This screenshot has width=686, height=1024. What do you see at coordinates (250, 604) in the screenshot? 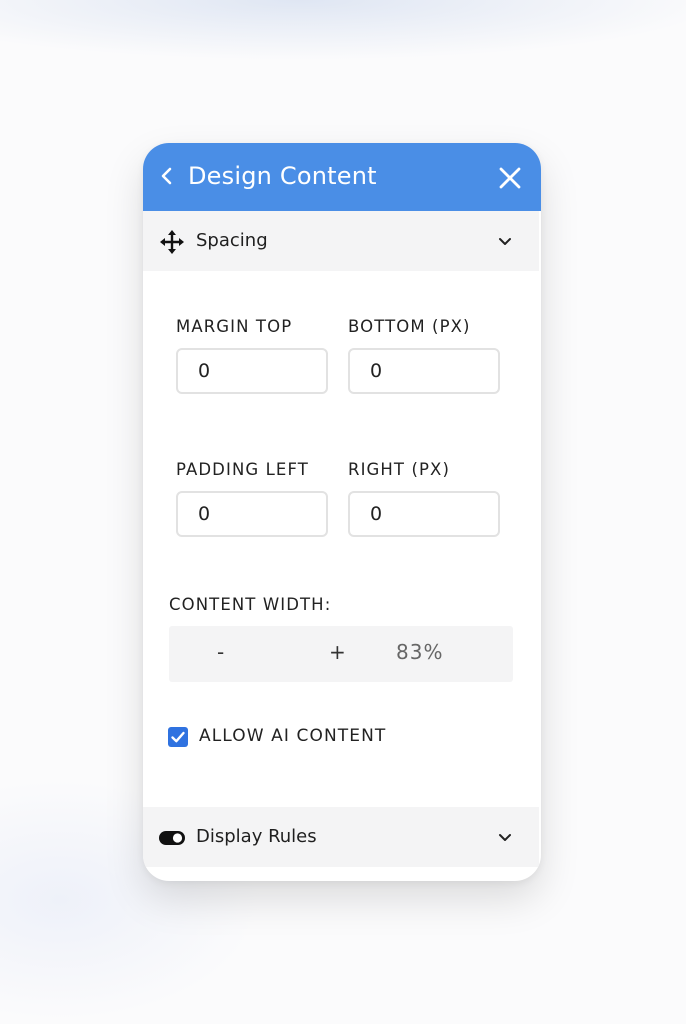
I see `content-width-label: CONTENT WIDTH:` at bounding box center [250, 604].